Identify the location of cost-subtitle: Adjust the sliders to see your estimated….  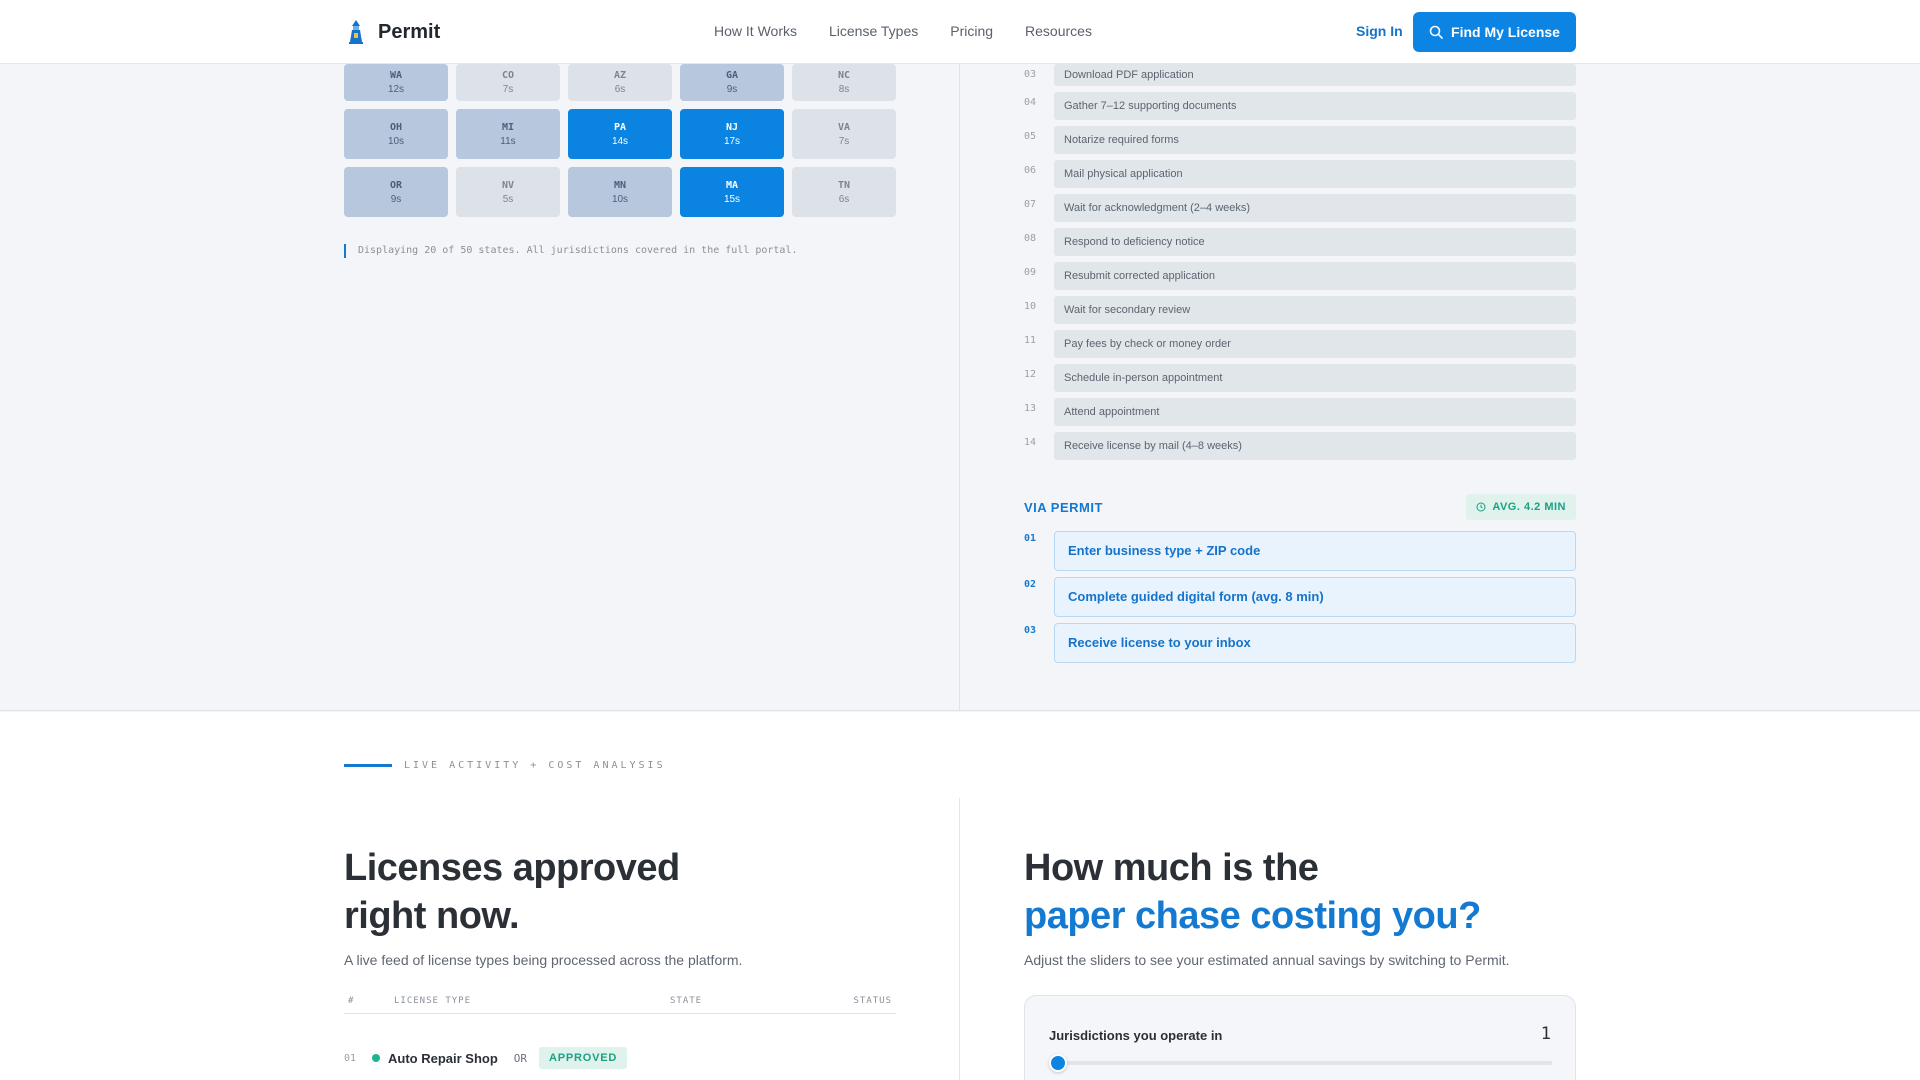
(1267, 960).